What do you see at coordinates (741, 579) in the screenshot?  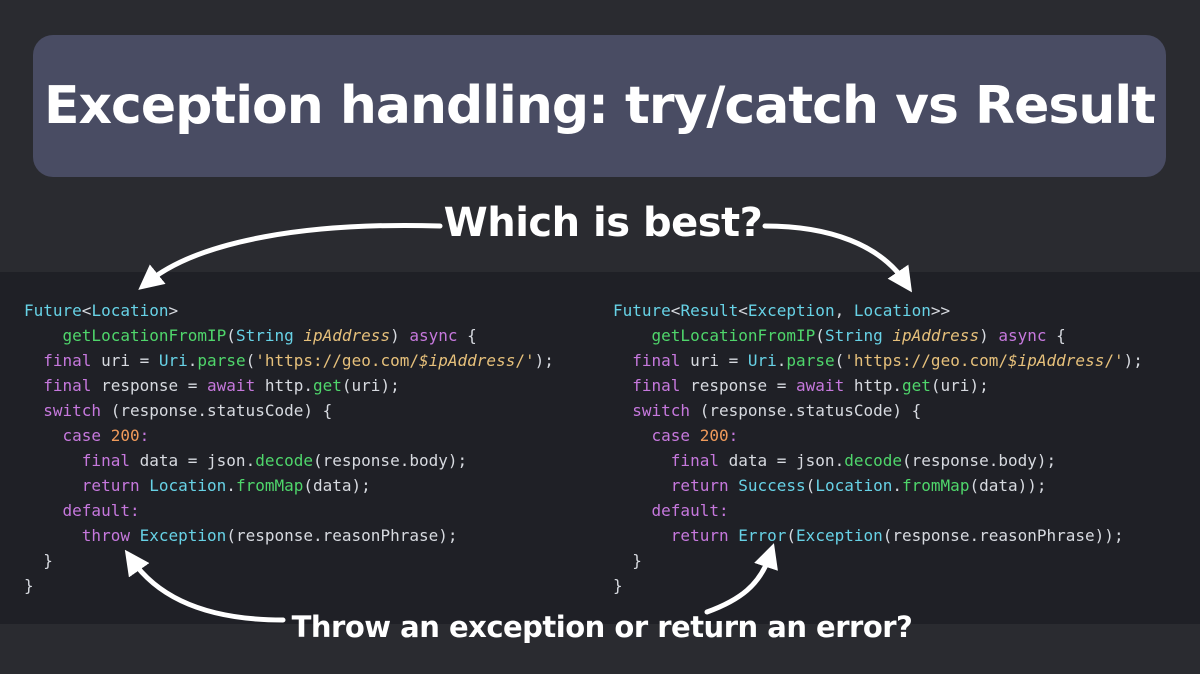 I see `arrow-to-return-error` at bounding box center [741, 579].